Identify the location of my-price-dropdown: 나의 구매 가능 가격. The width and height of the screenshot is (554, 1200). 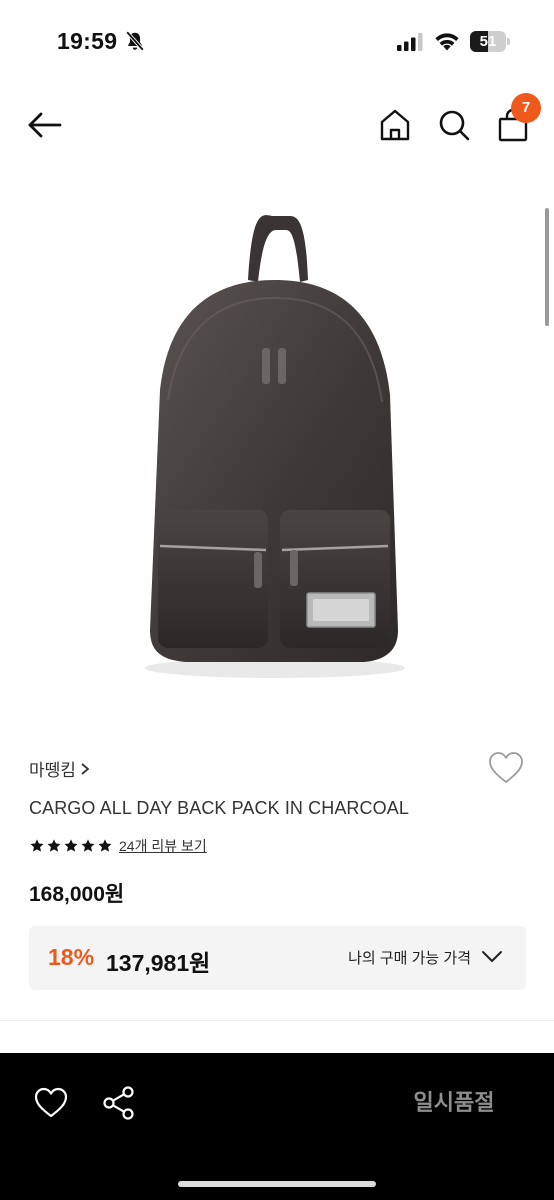
(425, 957).